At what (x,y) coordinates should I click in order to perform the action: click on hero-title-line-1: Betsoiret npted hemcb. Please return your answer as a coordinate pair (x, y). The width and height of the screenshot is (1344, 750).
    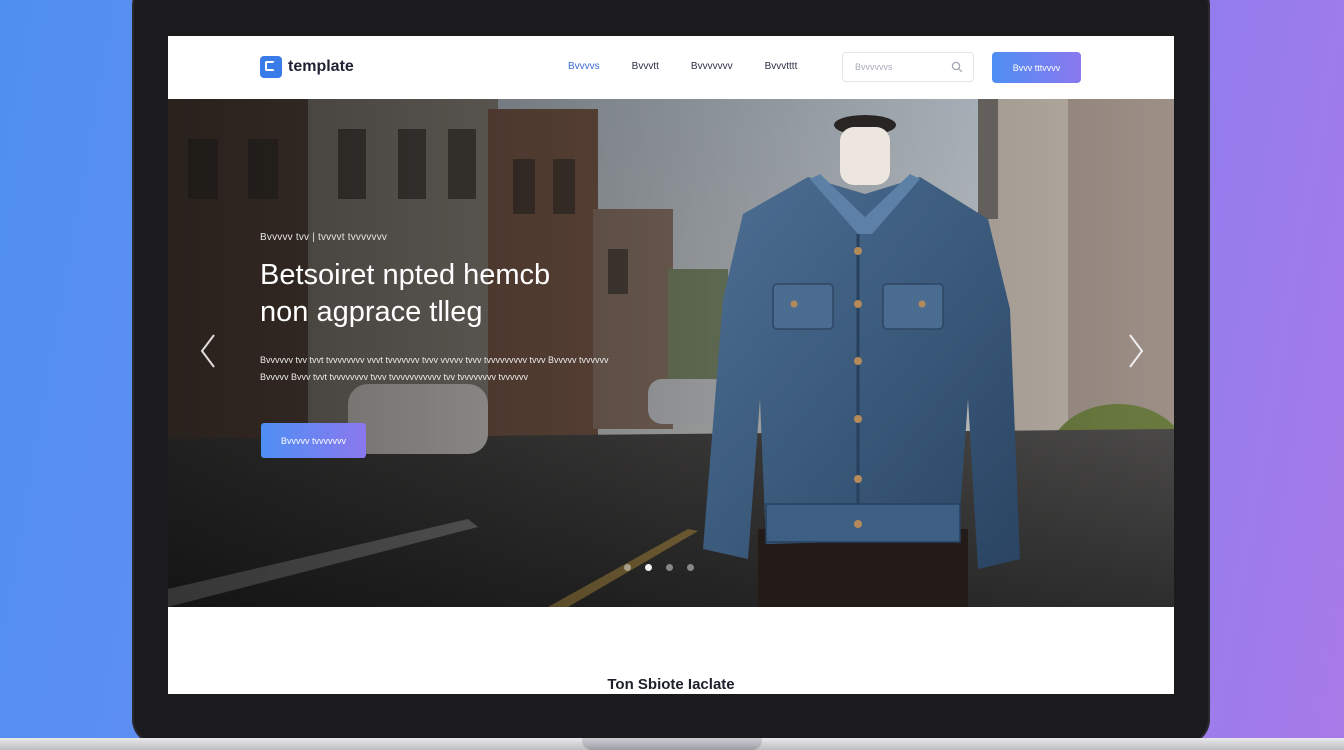
    Looking at the image, I should click on (405, 275).